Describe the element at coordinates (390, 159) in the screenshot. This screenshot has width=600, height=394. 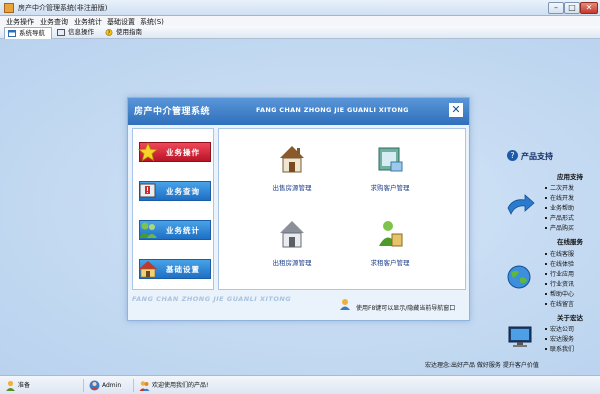
I see `card-icon` at that location.